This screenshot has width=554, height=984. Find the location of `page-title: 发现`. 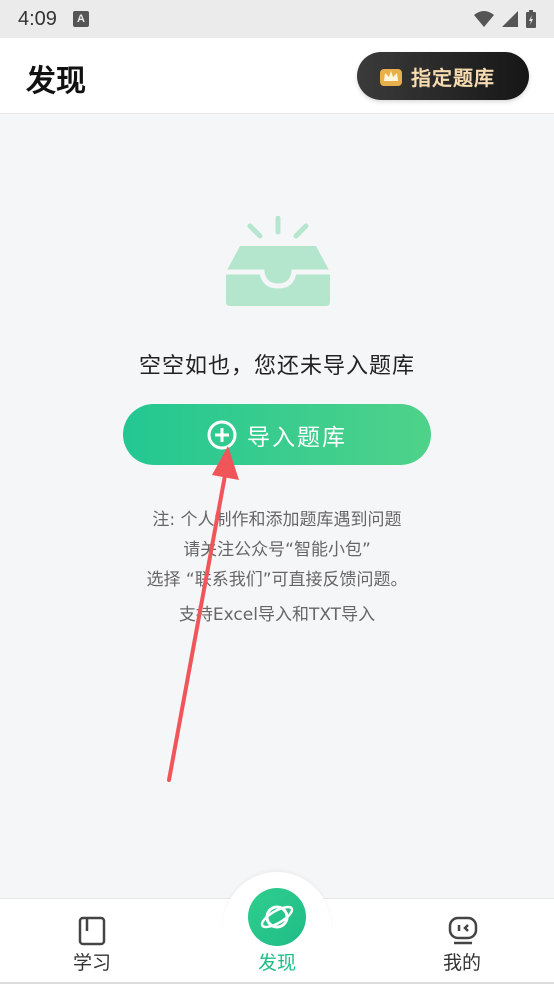

page-title: 发现 is located at coordinates (56, 81).